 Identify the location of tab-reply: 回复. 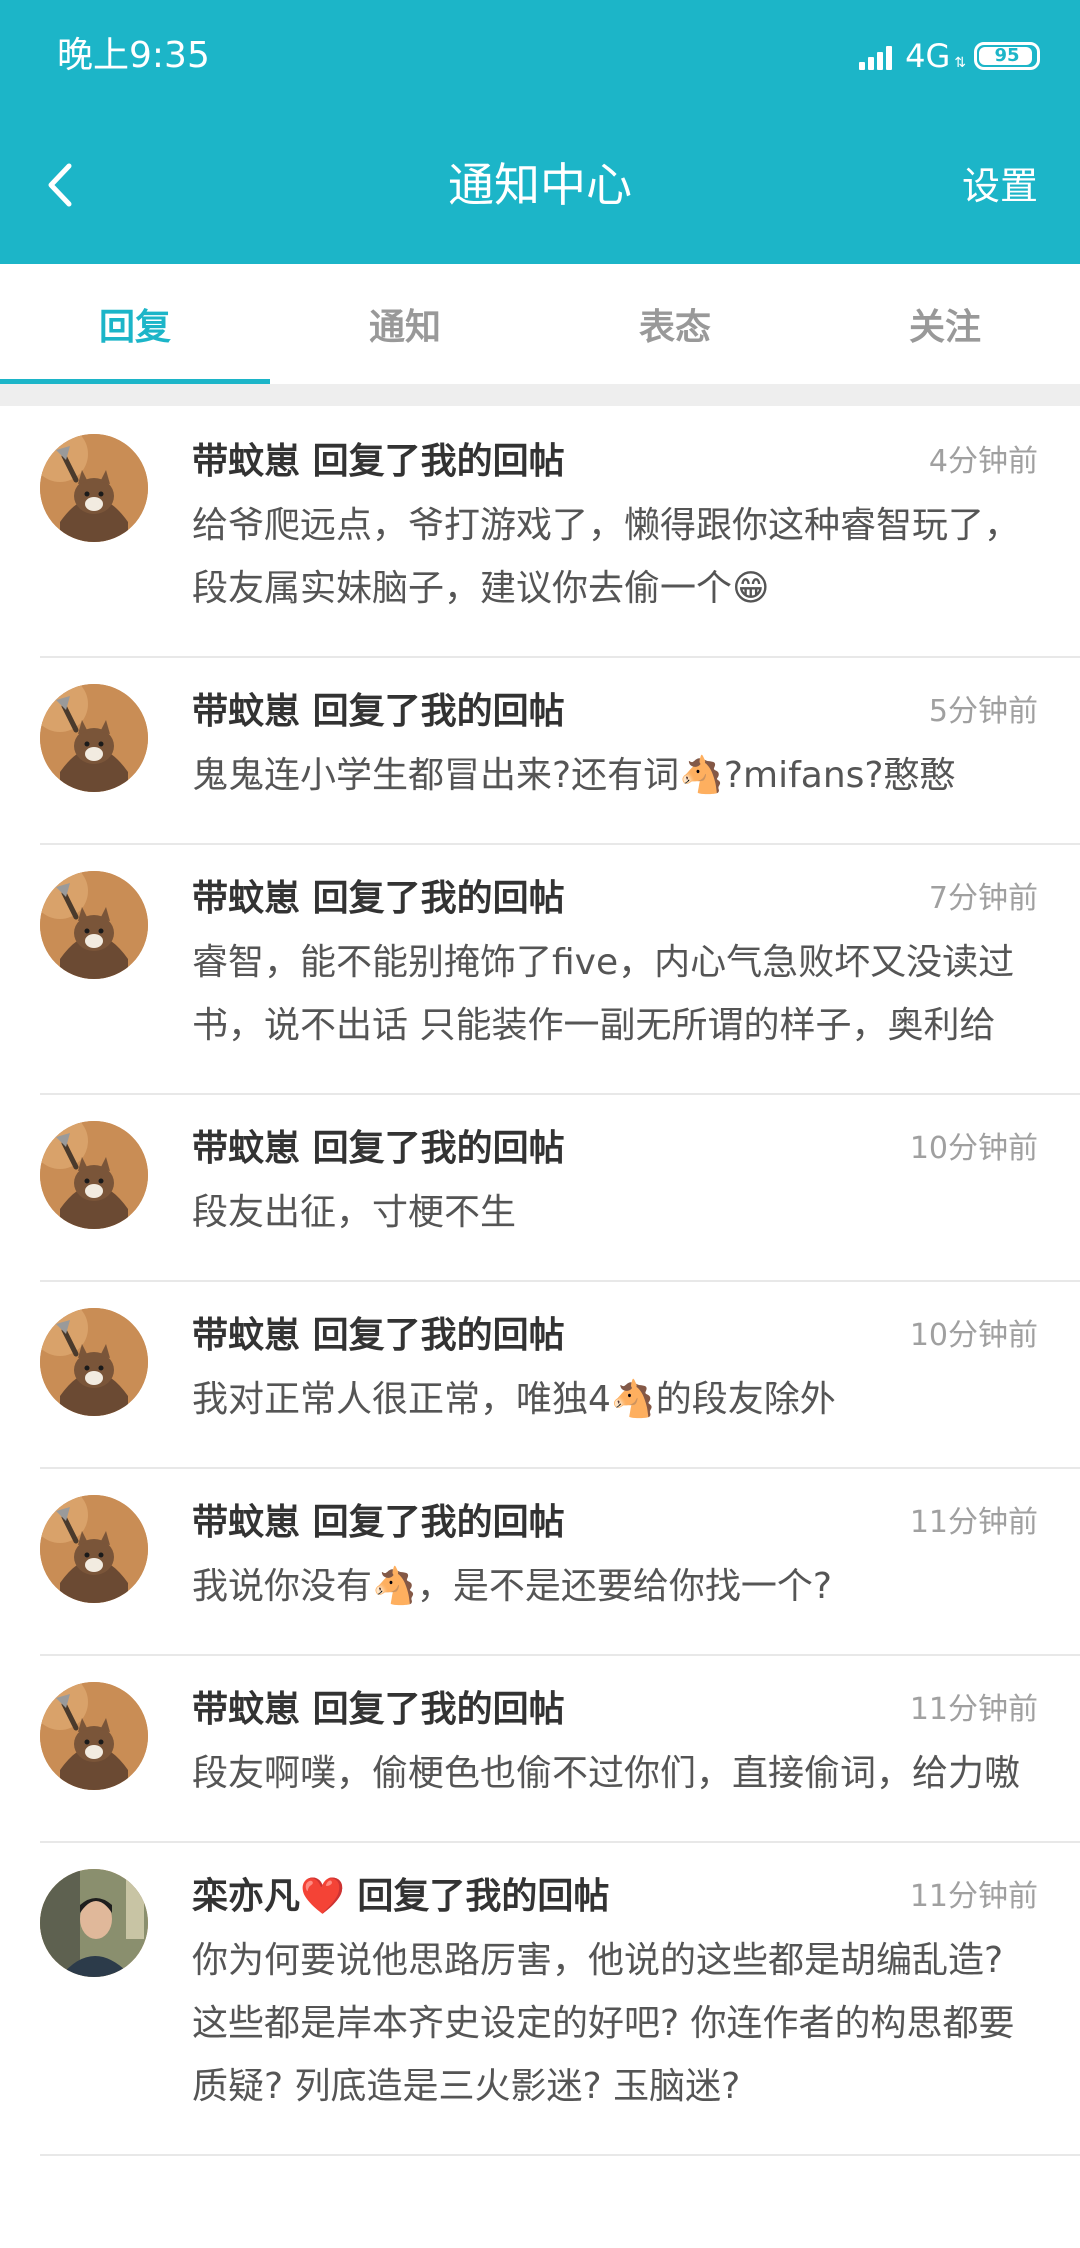
(135, 324).